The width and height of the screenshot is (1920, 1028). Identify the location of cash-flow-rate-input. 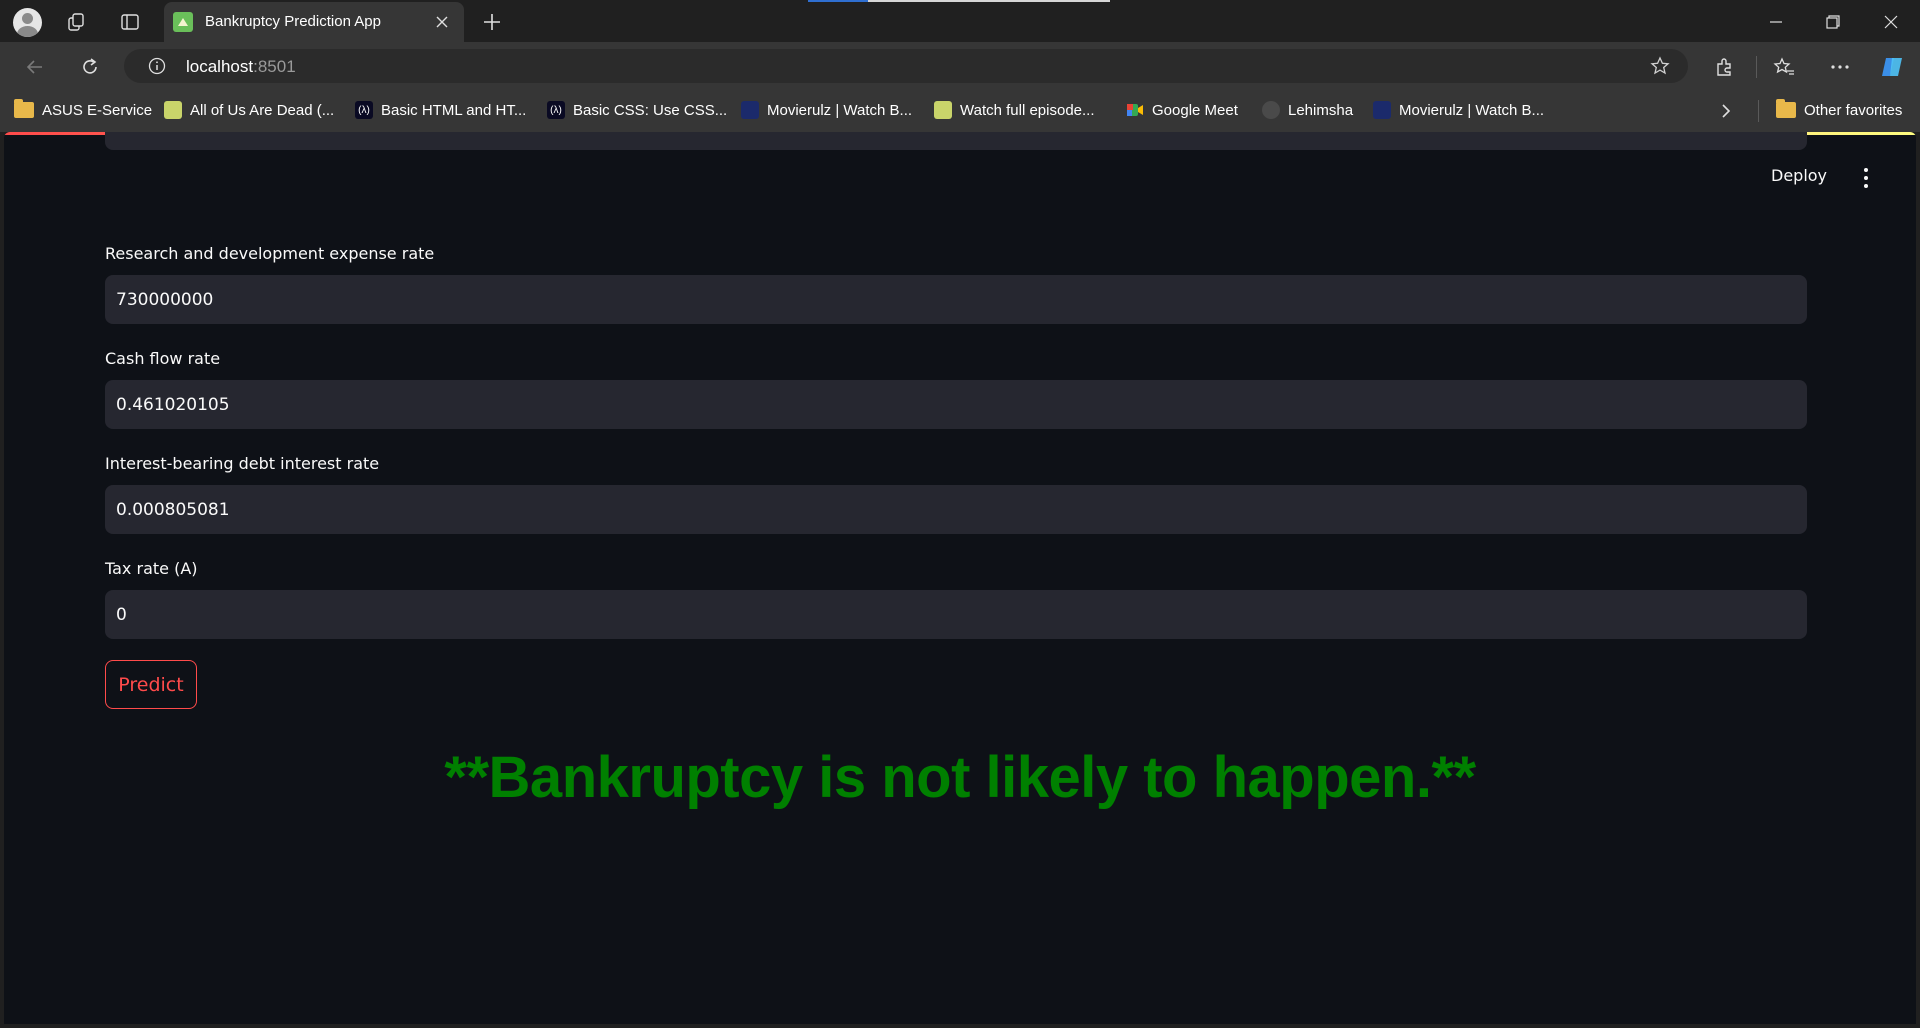
(956, 404).